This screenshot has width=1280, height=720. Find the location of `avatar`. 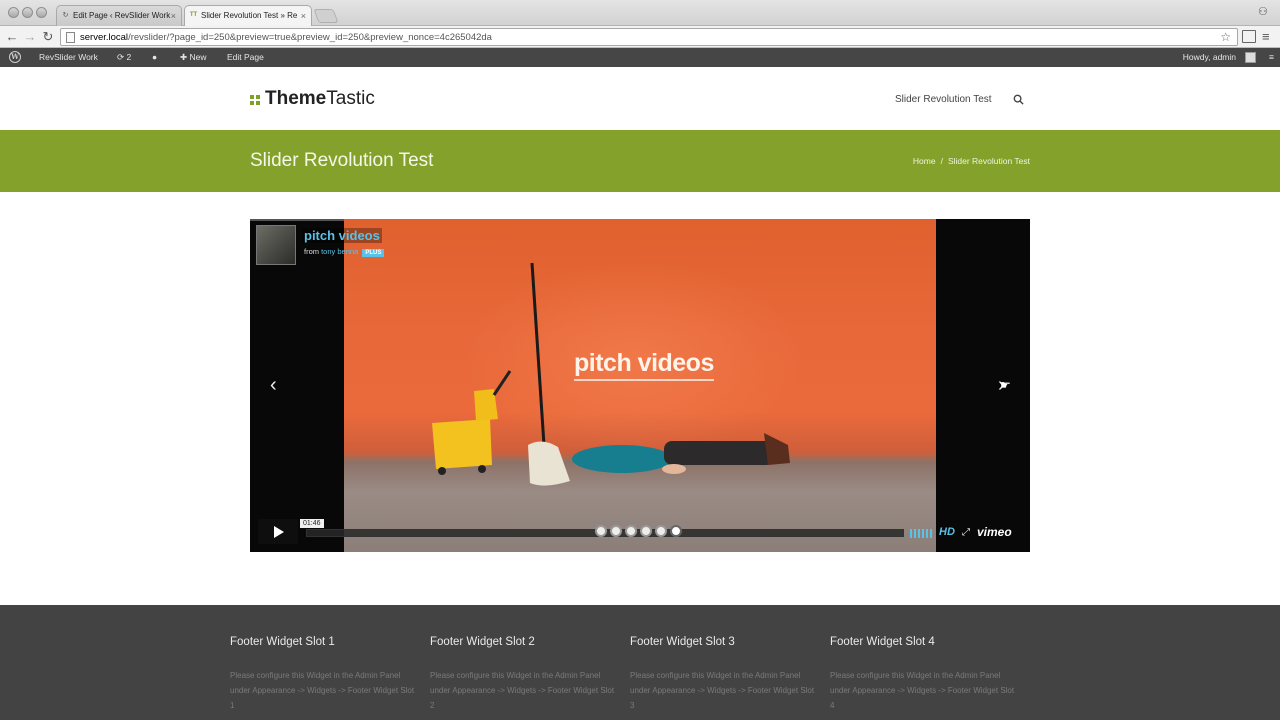

avatar is located at coordinates (1250, 57).